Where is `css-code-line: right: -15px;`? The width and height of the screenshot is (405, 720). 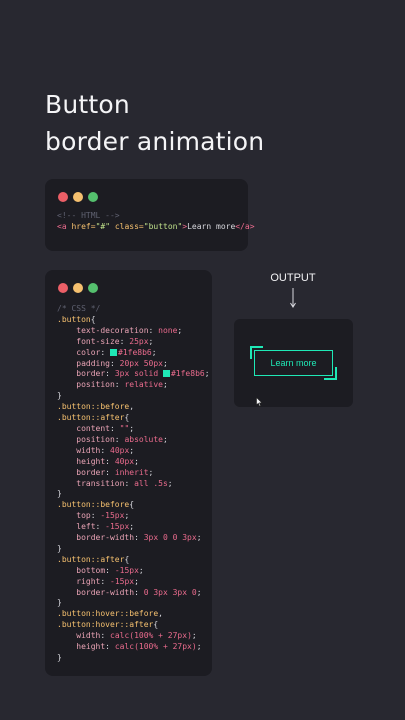
css-code-line: right: -15px; is located at coordinates (133, 582).